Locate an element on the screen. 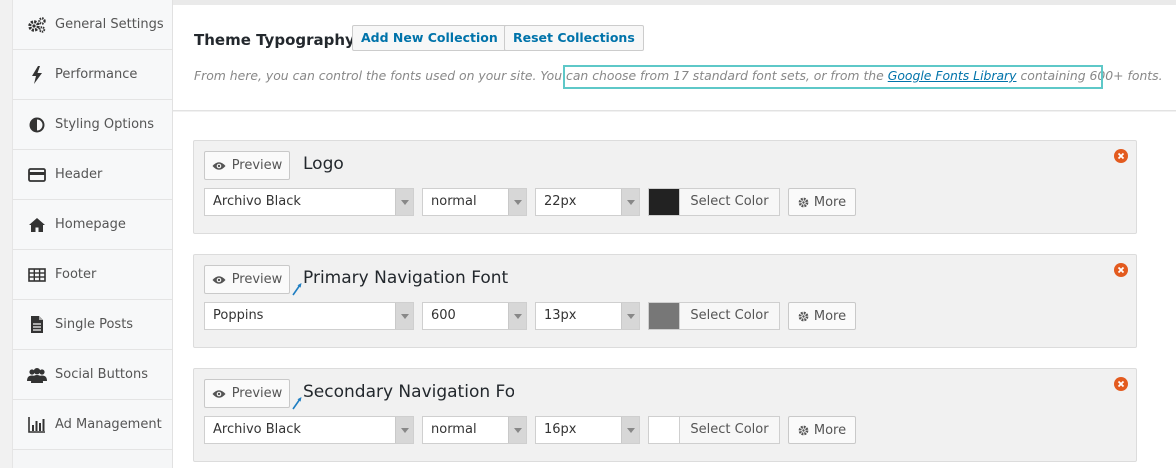  sidebar-item-header: Header is located at coordinates (92, 175).